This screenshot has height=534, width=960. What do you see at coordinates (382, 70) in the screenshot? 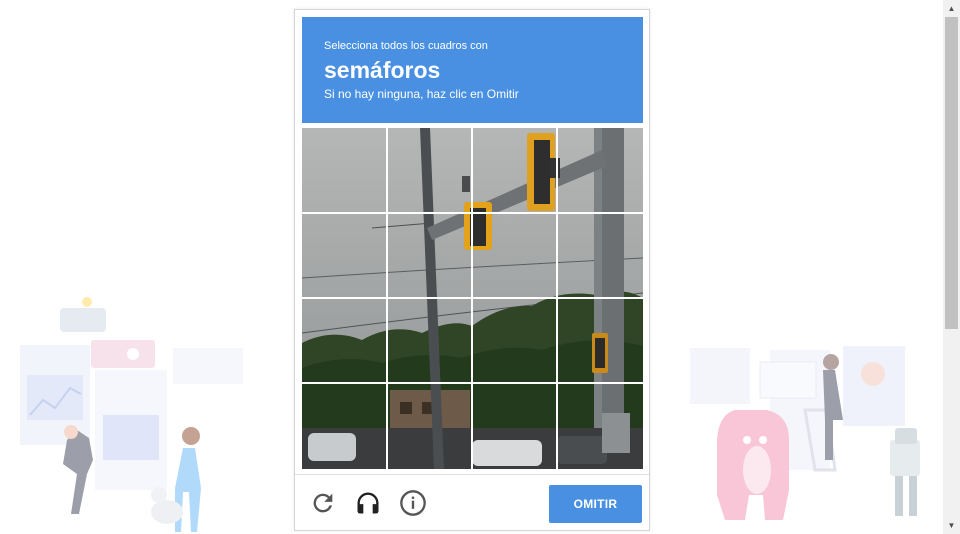
I see `target-object-label: semáforos` at bounding box center [382, 70].